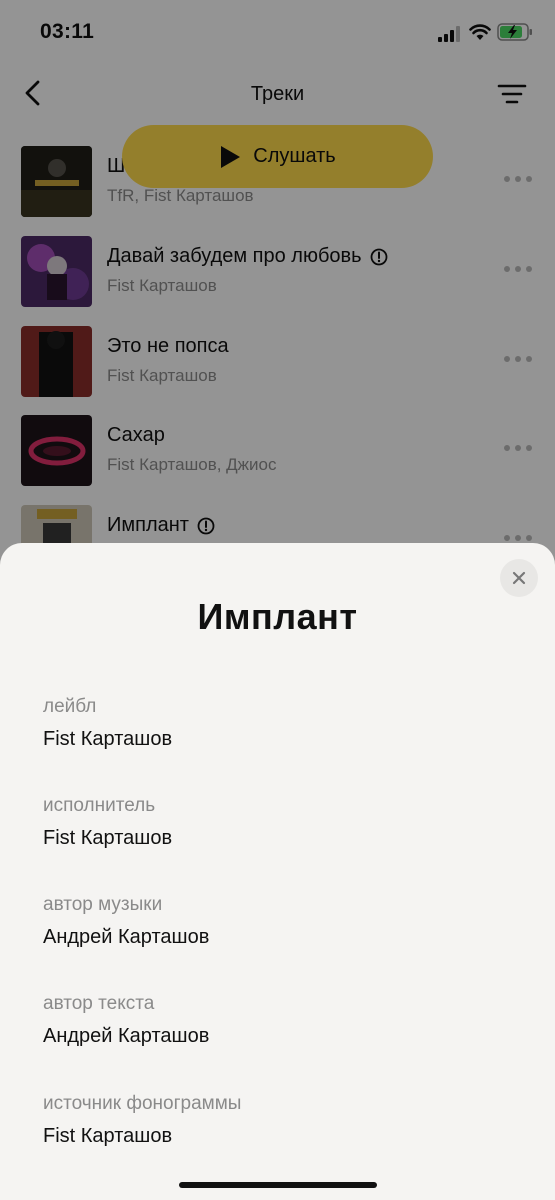 This screenshot has width=555, height=1200. I want to click on info-field: автор музыки Андрей Карташов, so click(126, 921).